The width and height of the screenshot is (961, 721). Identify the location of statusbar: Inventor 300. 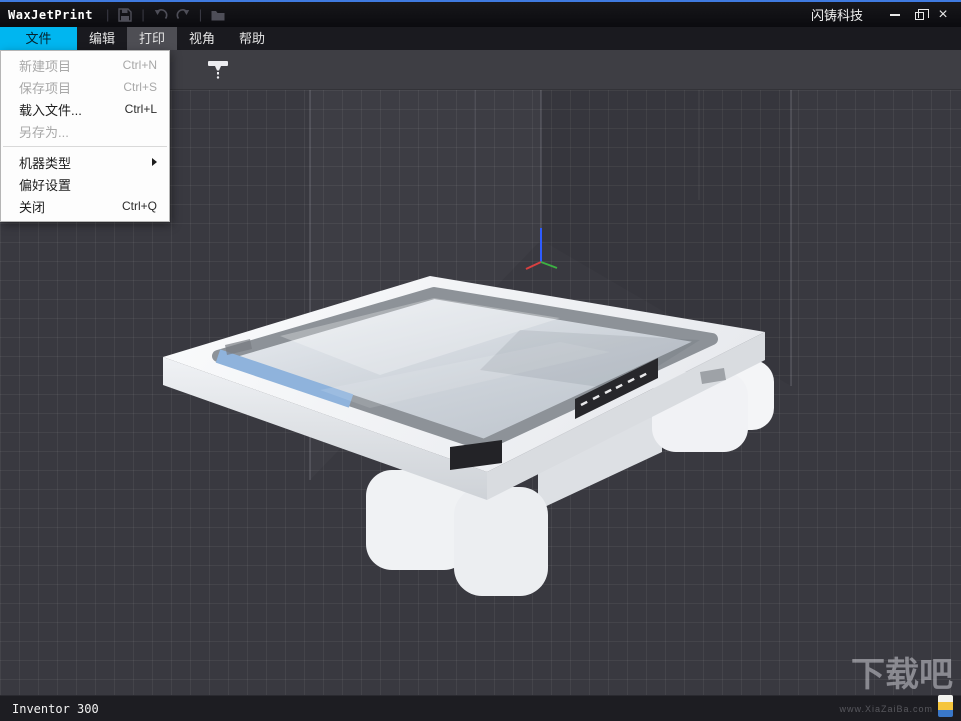
(480, 708).